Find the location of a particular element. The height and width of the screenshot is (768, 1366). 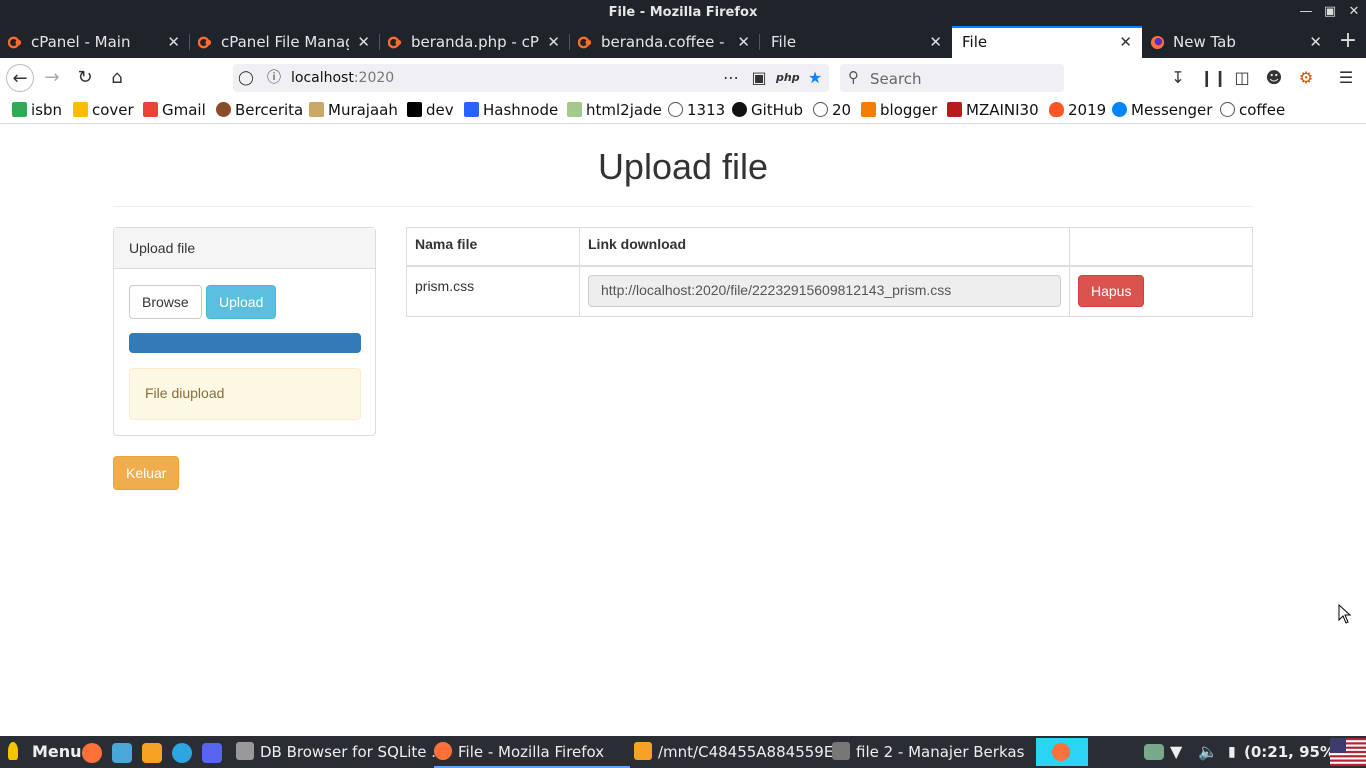

library-icon: ❙❙ is located at coordinates (1213, 78).